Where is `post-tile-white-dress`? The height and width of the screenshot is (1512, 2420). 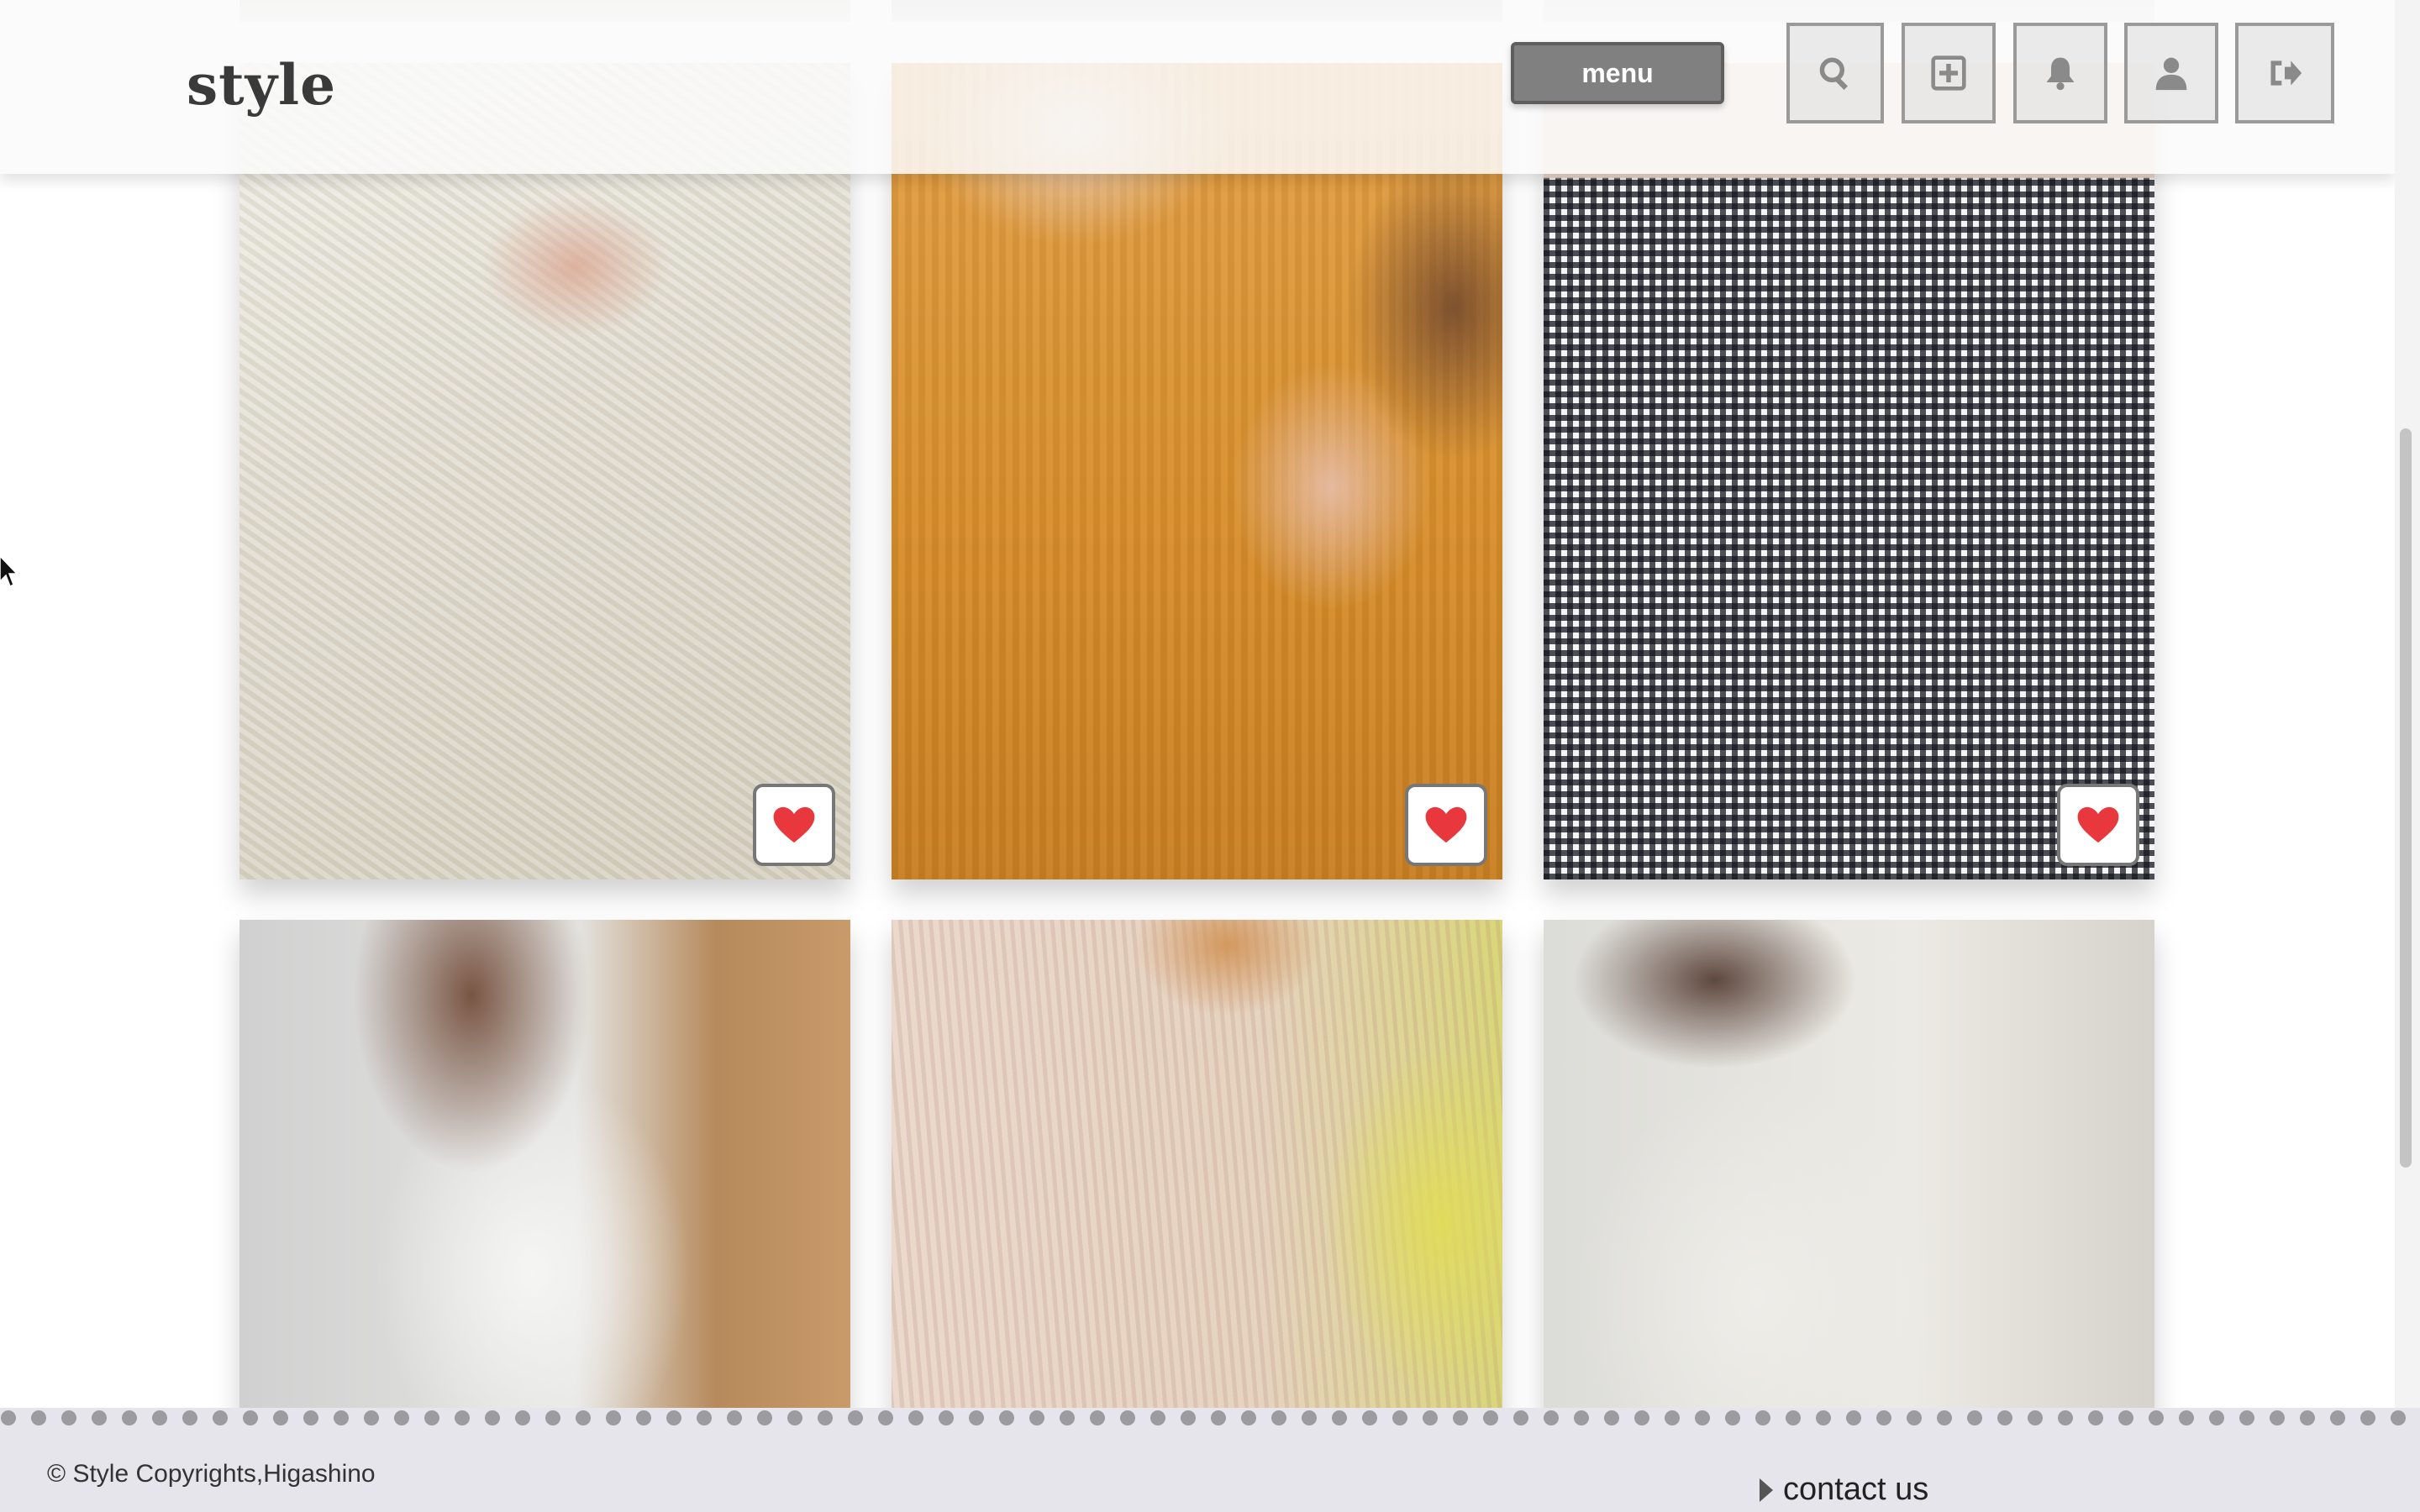
post-tile-white-dress is located at coordinates (544, 1172).